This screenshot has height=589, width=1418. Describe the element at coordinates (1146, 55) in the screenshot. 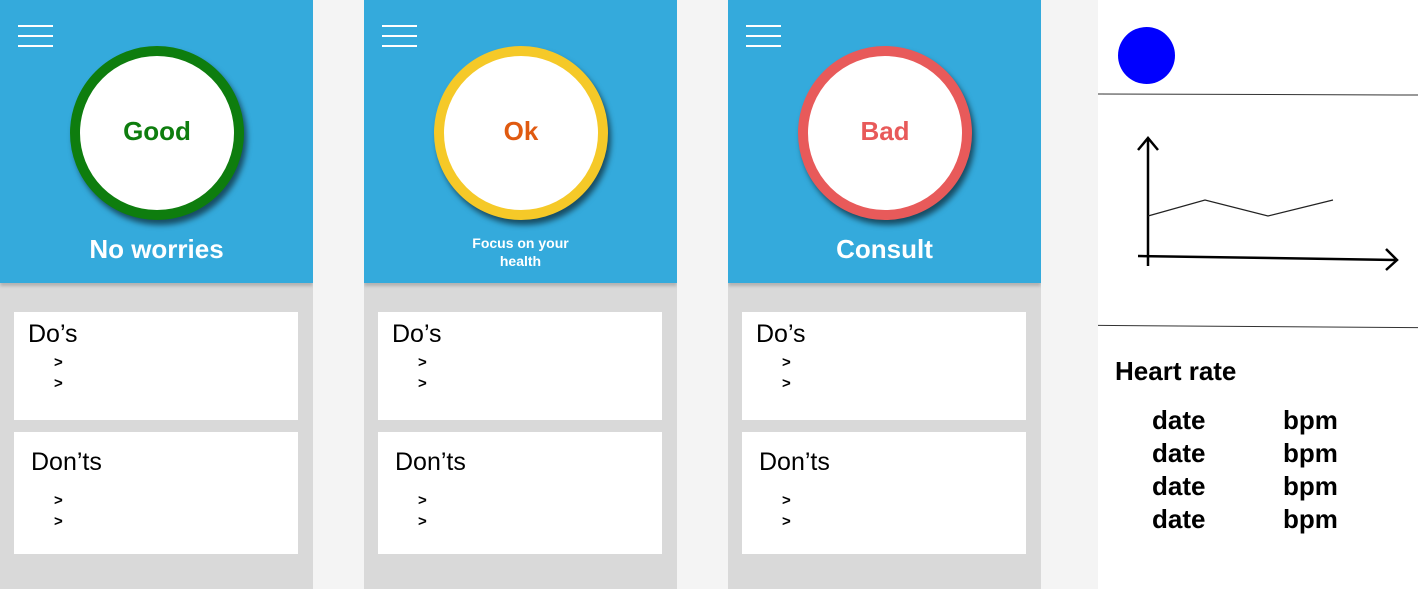

I see `avatar` at that location.